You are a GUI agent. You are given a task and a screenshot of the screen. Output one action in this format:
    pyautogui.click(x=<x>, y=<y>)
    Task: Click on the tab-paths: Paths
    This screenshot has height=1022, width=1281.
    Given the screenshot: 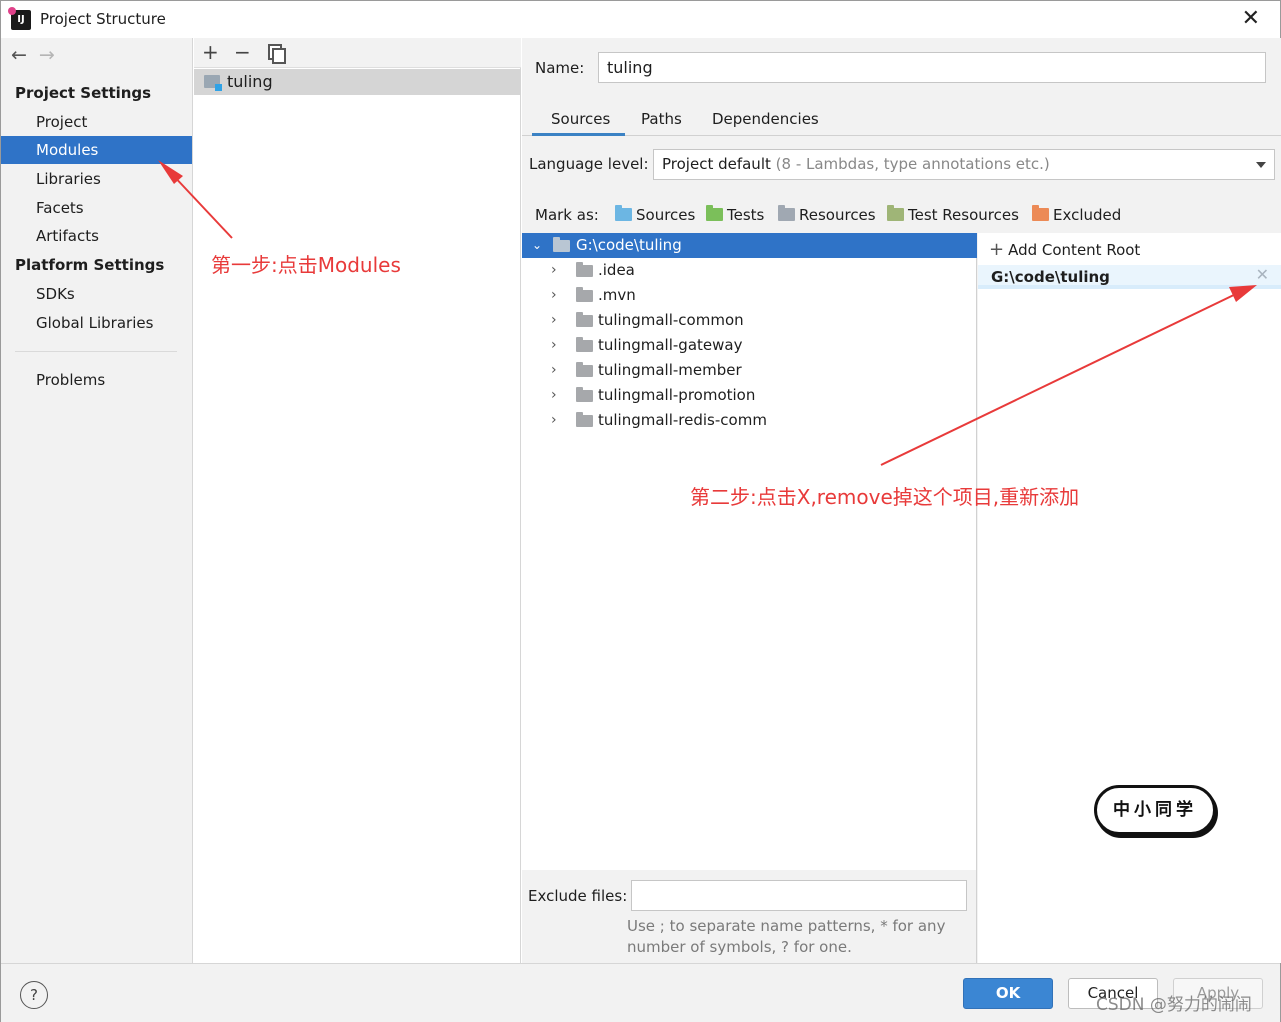 What is the action you would take?
    pyautogui.click(x=661, y=119)
    